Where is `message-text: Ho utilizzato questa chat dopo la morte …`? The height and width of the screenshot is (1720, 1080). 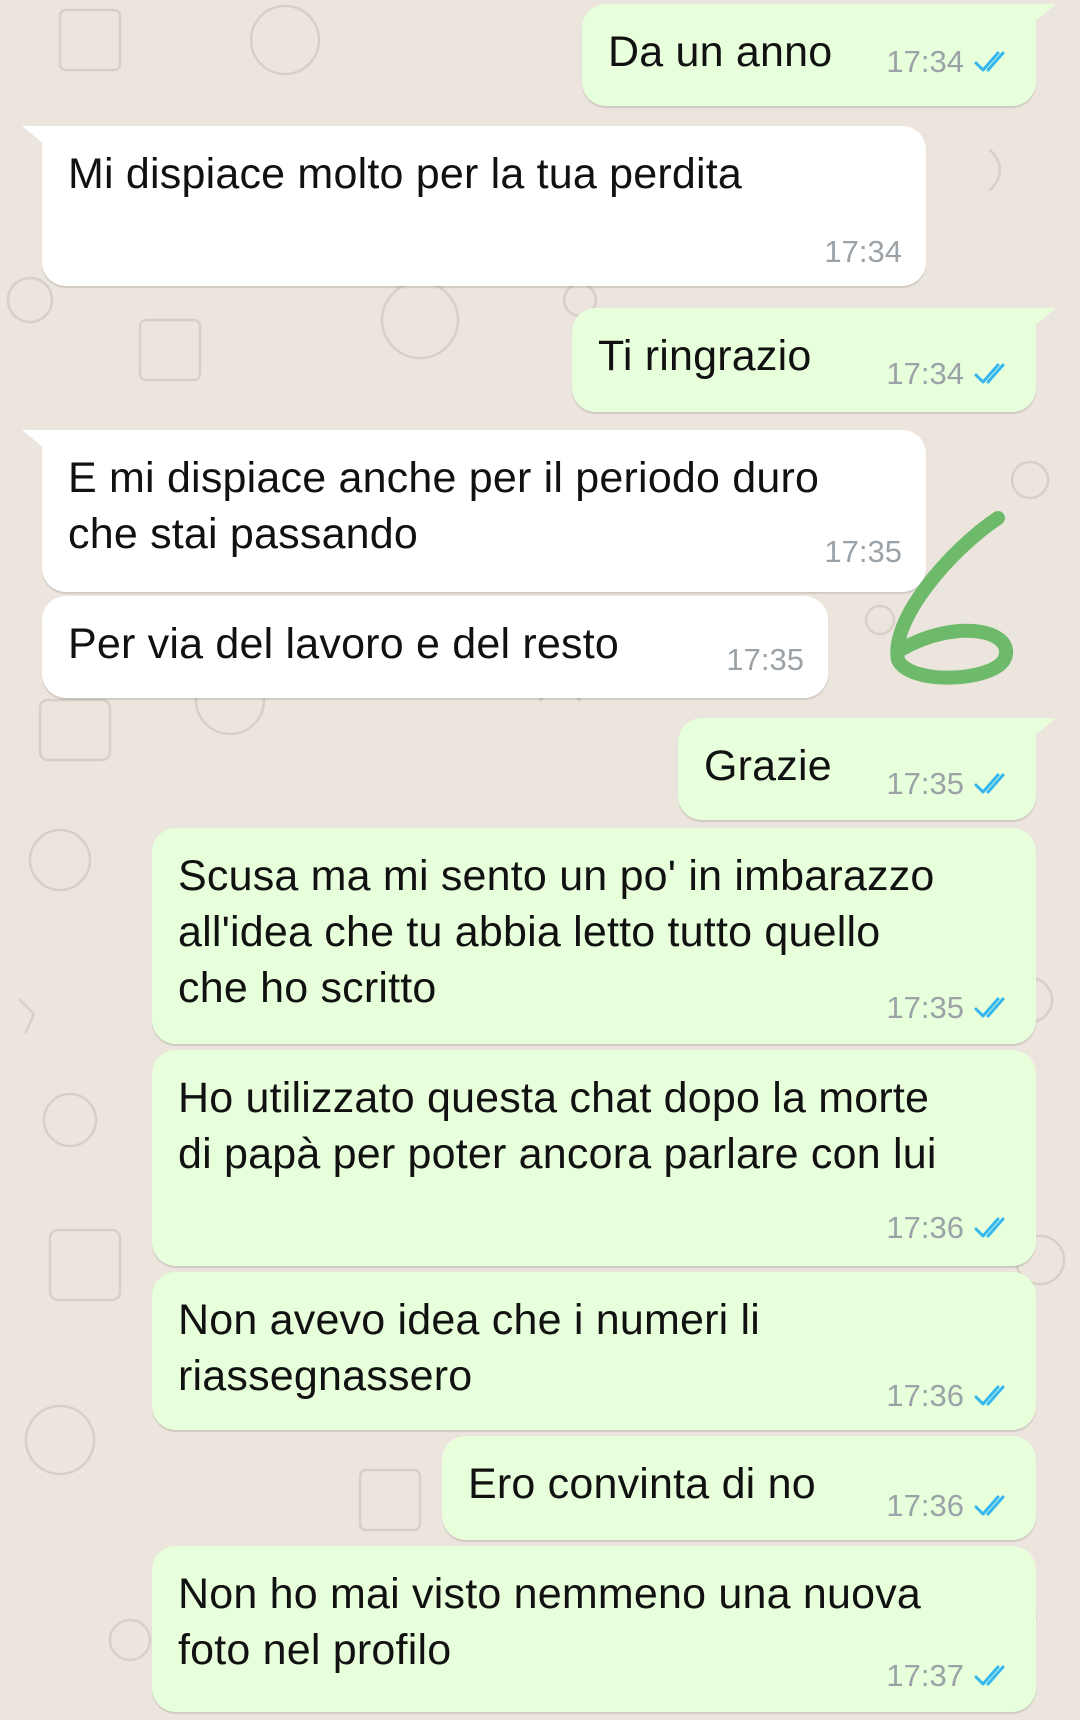 message-text: Ho utilizzato questa chat dopo la morte … is located at coordinates (557, 1126).